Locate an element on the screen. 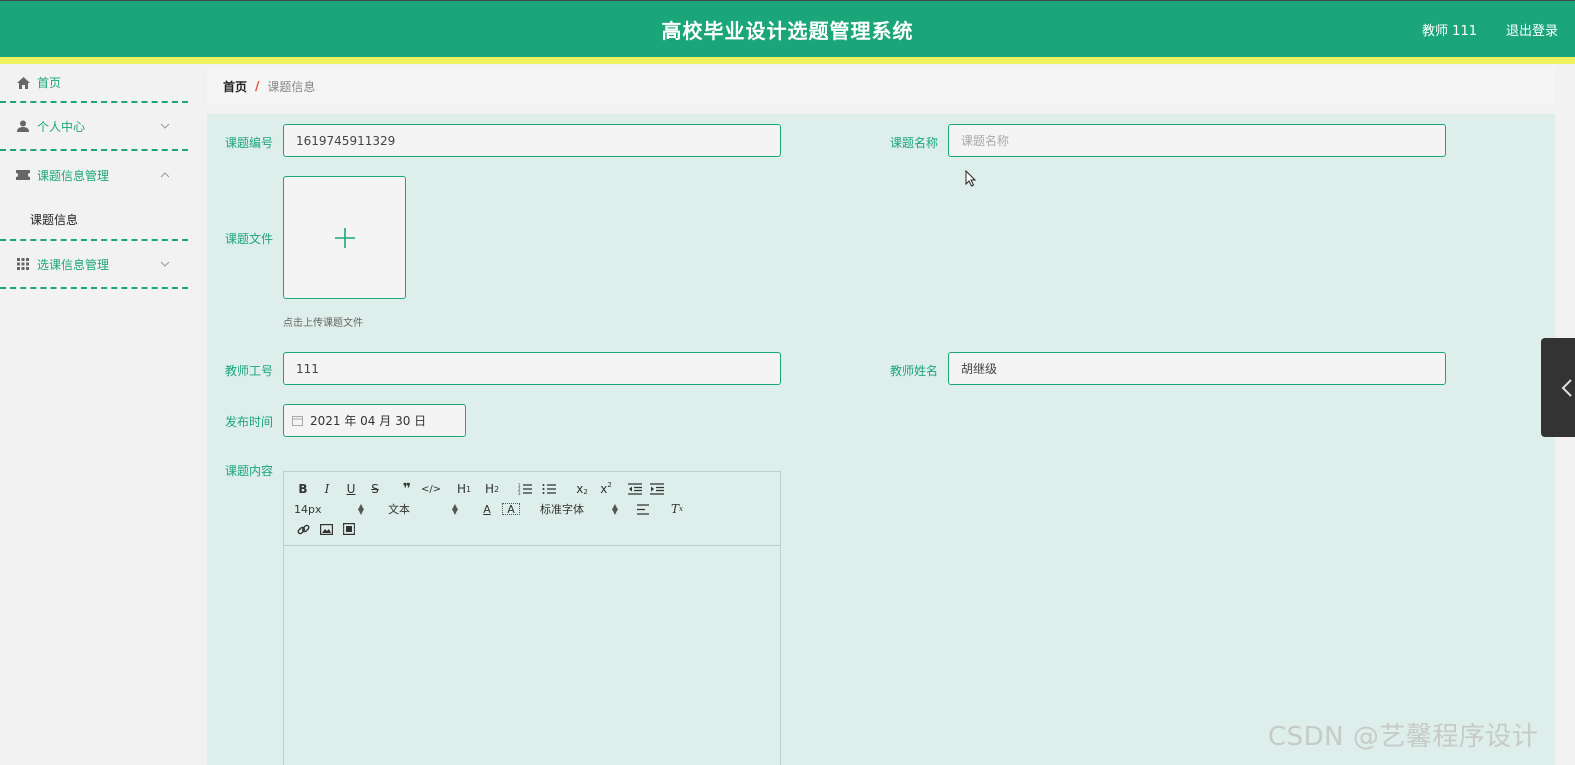 The height and width of the screenshot is (765, 1575). app-title: 高校毕业设计选题管理系统 is located at coordinates (787, 31).